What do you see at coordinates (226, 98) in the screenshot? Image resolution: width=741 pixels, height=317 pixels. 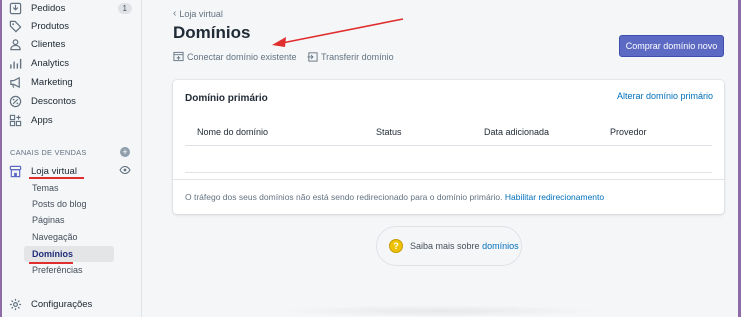 I see `card-title: Domínio primário` at bounding box center [226, 98].